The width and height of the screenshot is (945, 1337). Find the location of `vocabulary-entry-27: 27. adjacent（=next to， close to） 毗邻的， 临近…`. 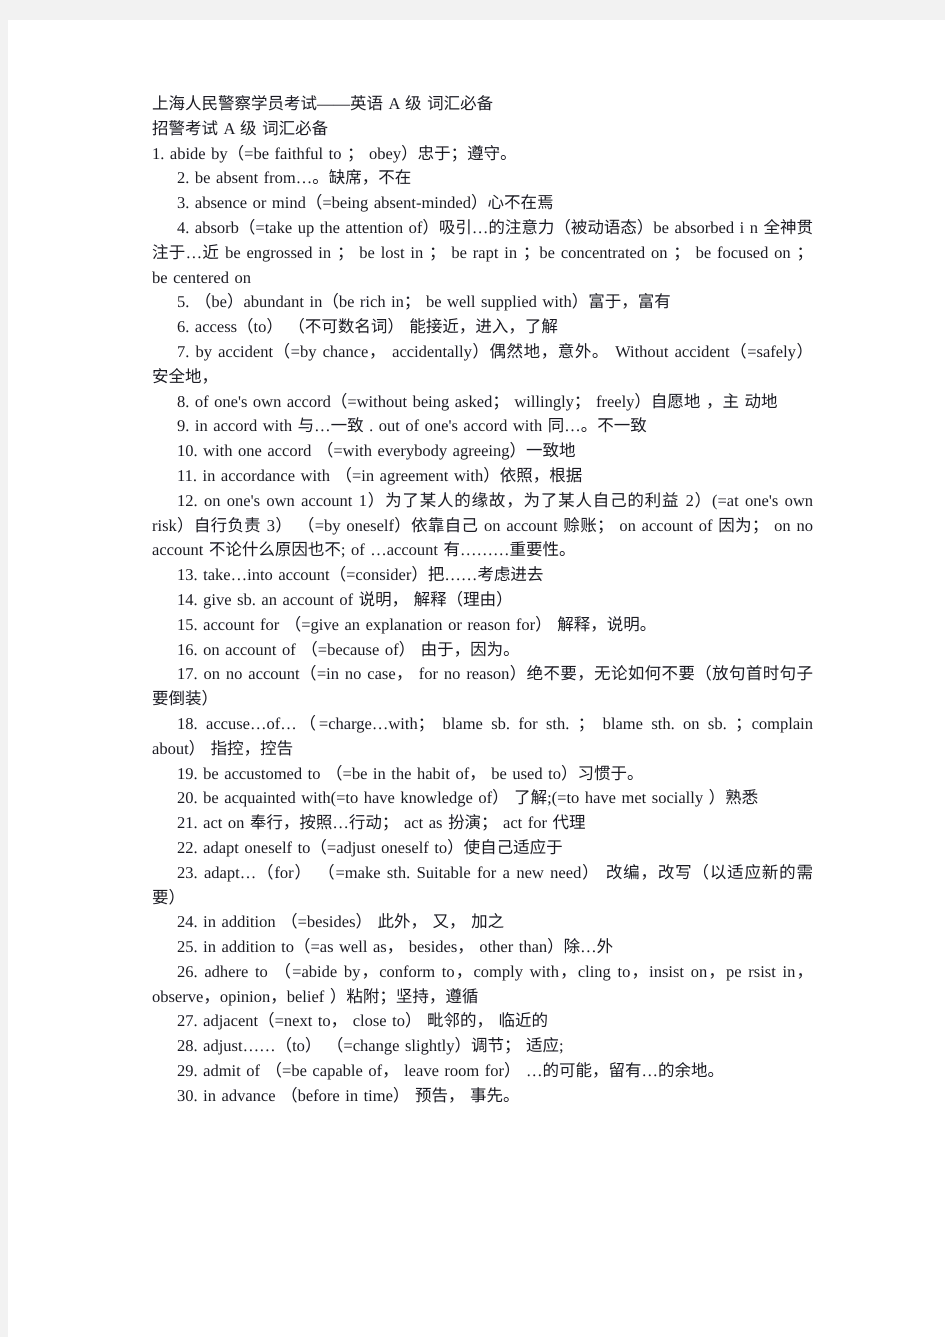

vocabulary-entry-27: 27. adjacent（=next to， close to） 毗邻的， 临近… is located at coordinates (363, 1021).